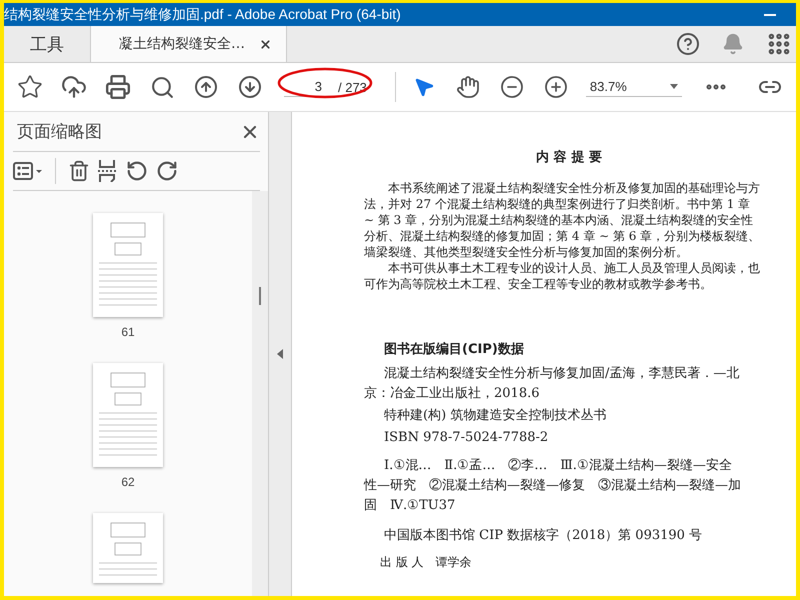  What do you see at coordinates (108, 171) in the screenshot?
I see `split-page-button` at bounding box center [108, 171].